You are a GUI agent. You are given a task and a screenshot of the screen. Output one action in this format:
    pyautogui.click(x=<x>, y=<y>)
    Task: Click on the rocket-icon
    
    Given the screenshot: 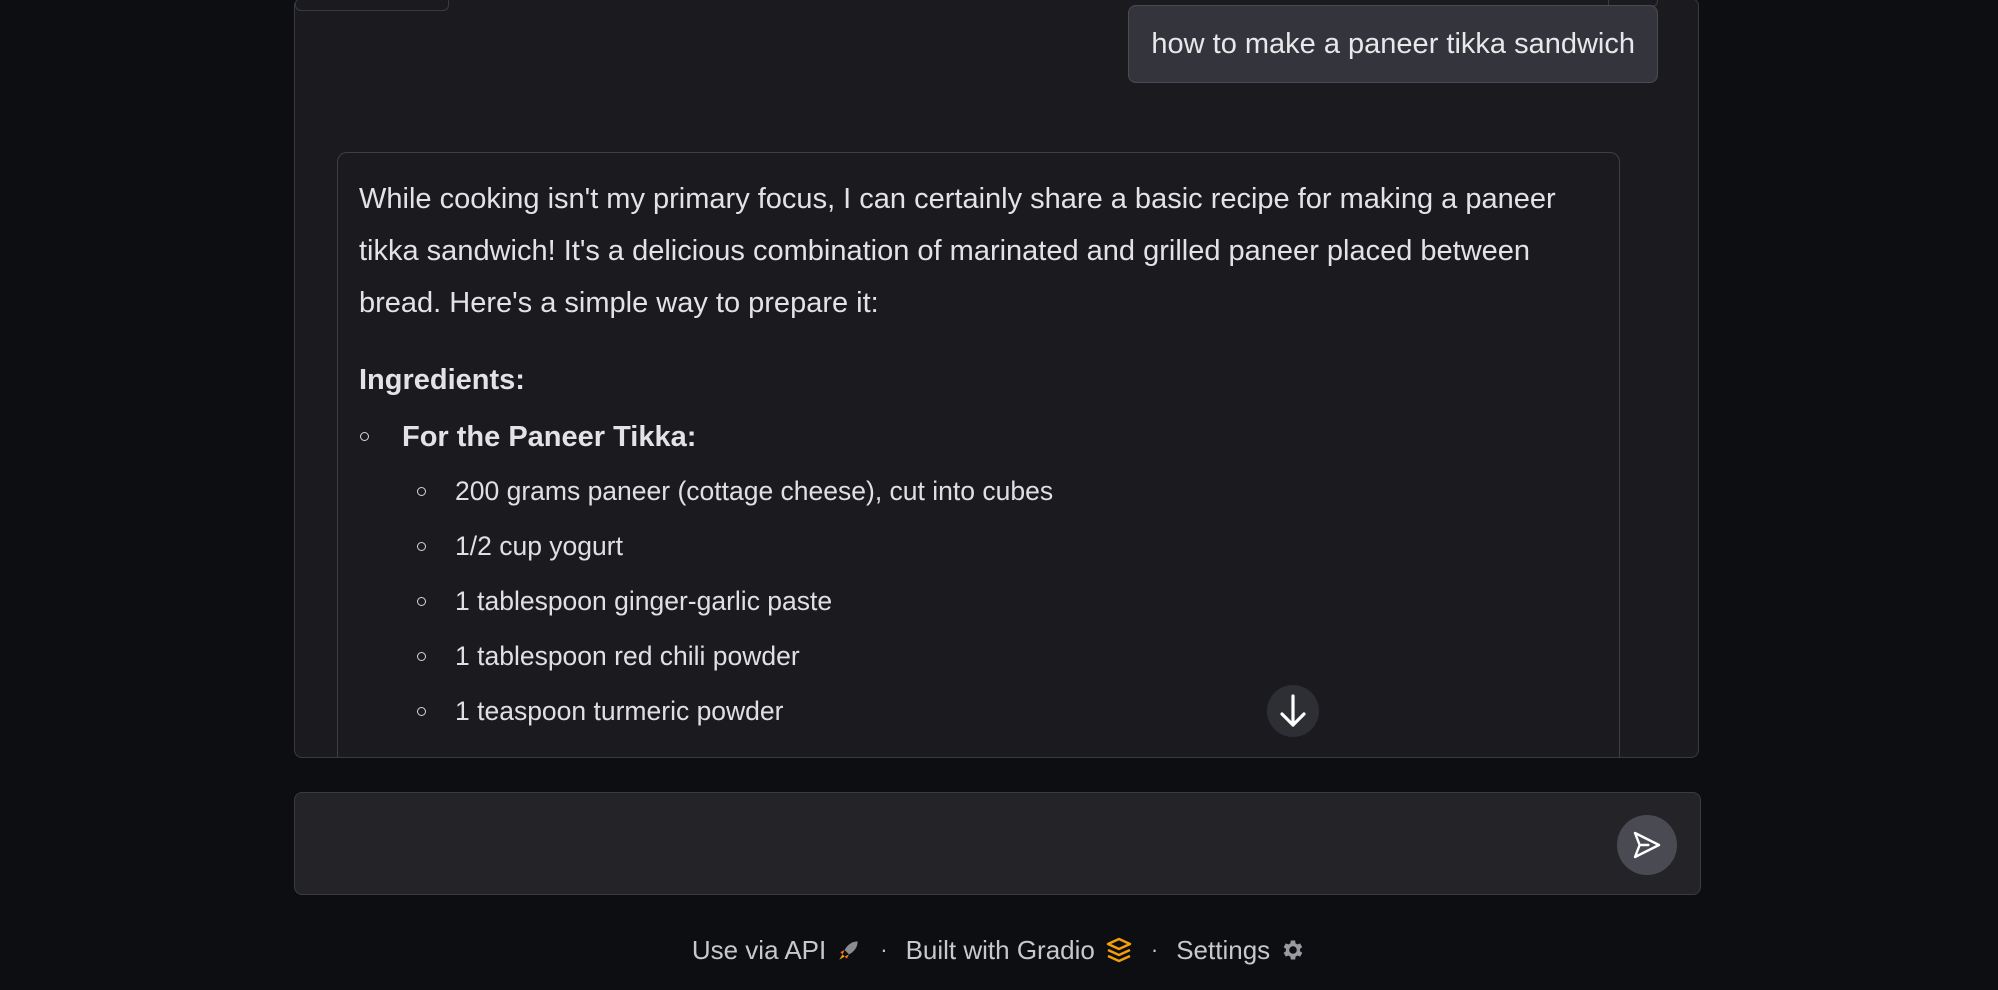 What is the action you would take?
    pyautogui.click(x=849, y=950)
    